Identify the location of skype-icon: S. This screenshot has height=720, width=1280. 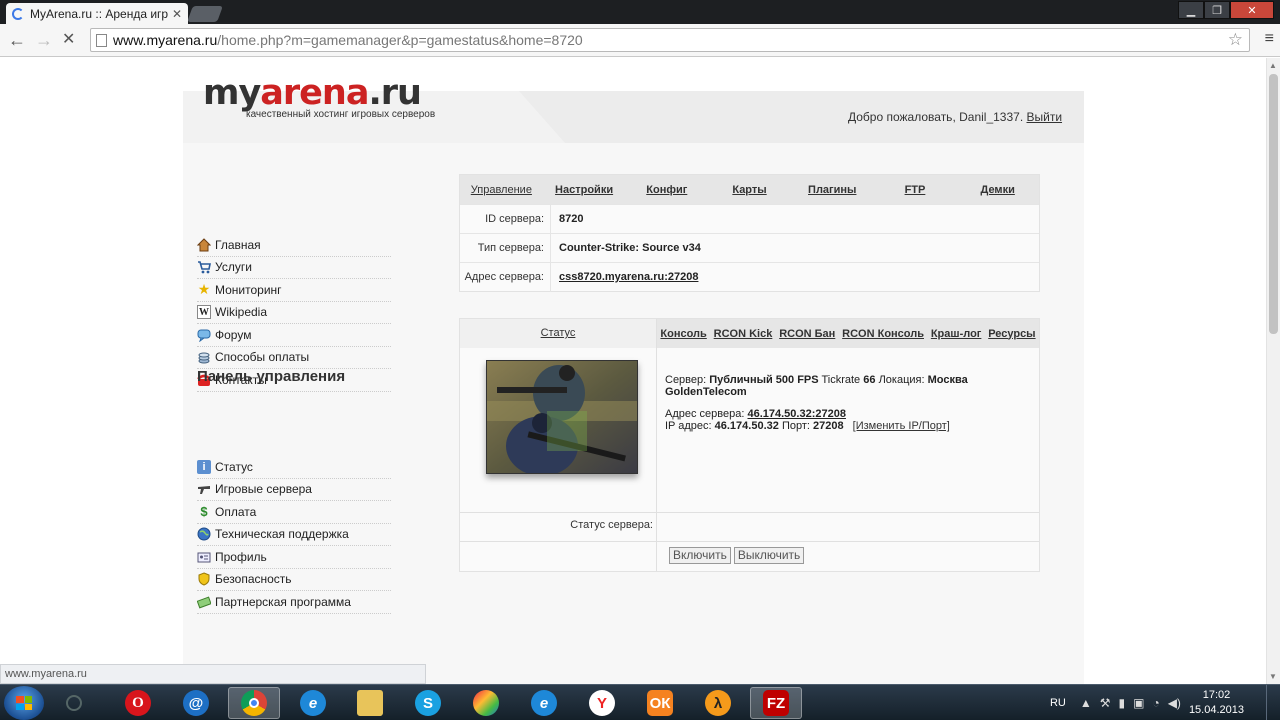
(428, 703).